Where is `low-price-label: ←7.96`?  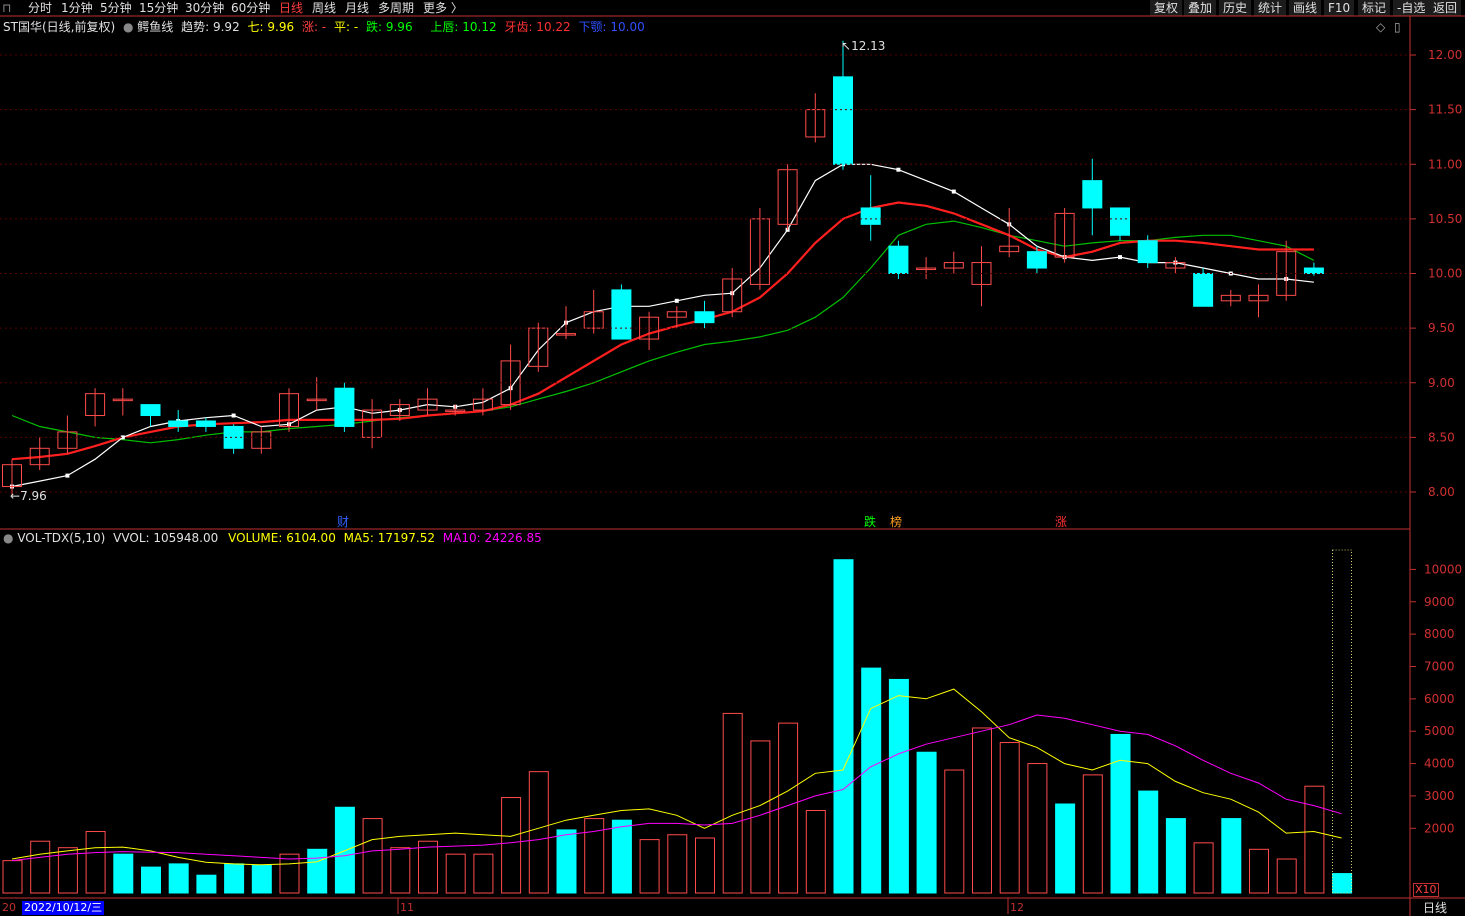
low-price-label: ←7.96 is located at coordinates (28, 496).